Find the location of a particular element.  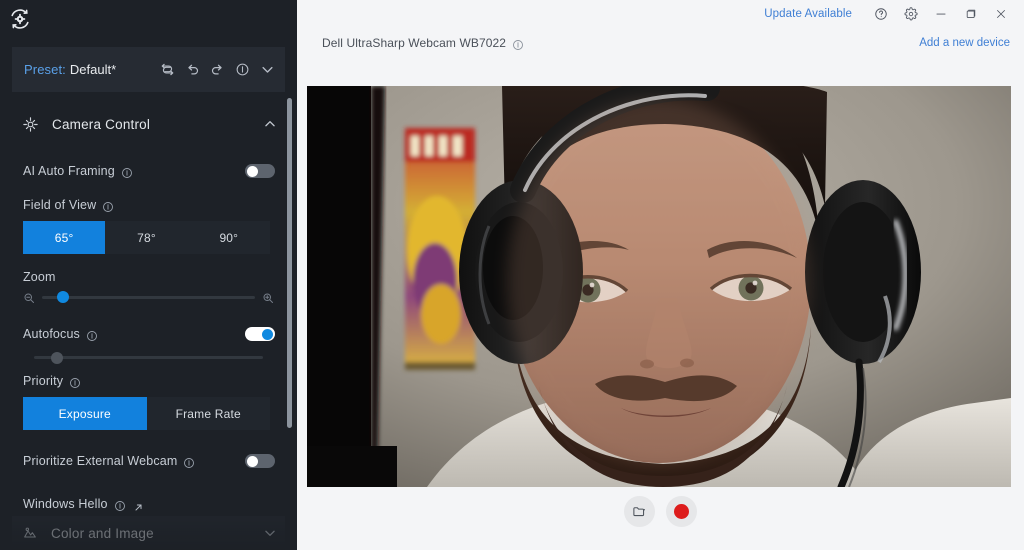

prioritize-external-webcam-label: Prioritize External Webcam is located at coordinates (100, 461).